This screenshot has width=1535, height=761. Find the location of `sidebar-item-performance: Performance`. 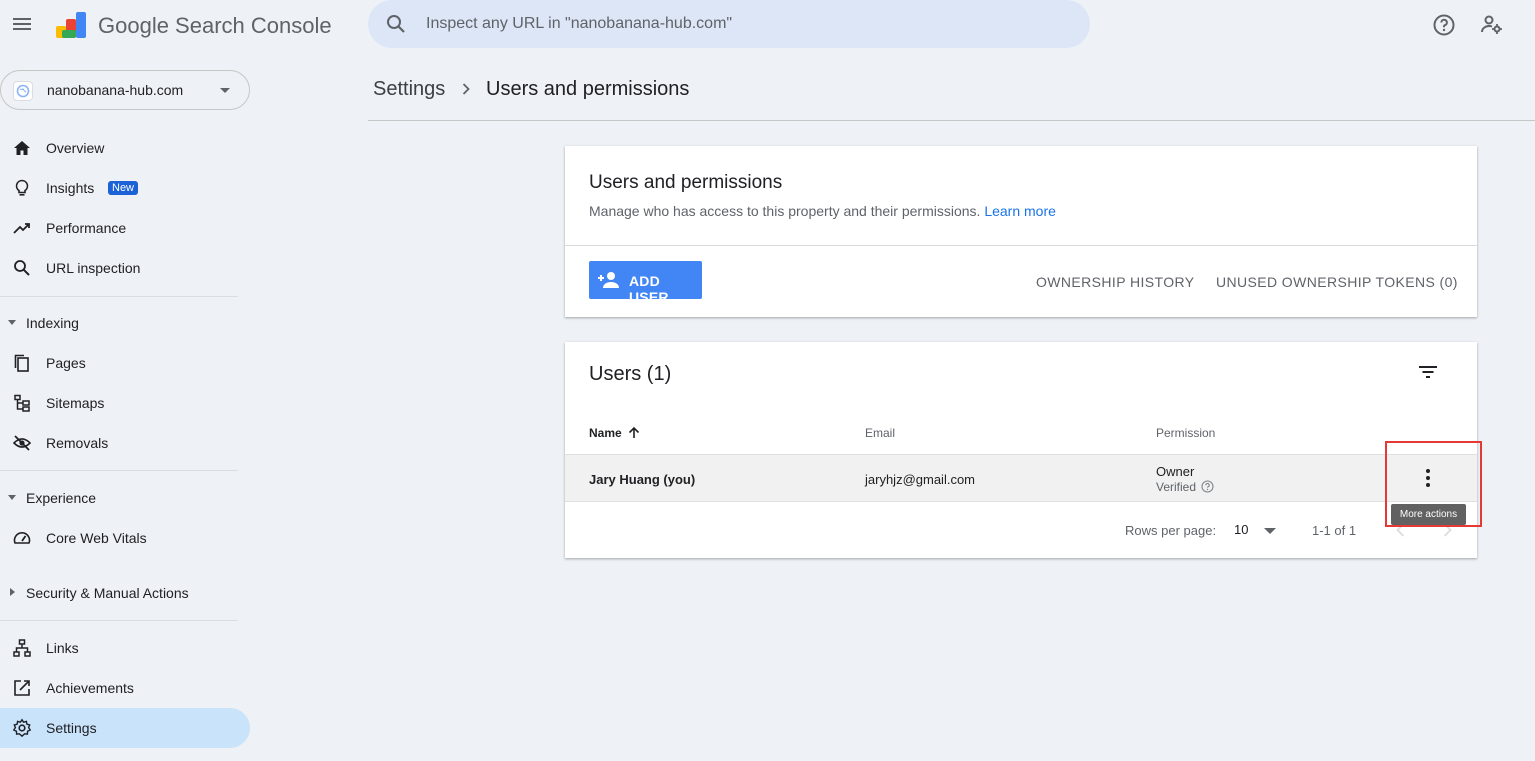

sidebar-item-performance: Performance is located at coordinates (125, 228).